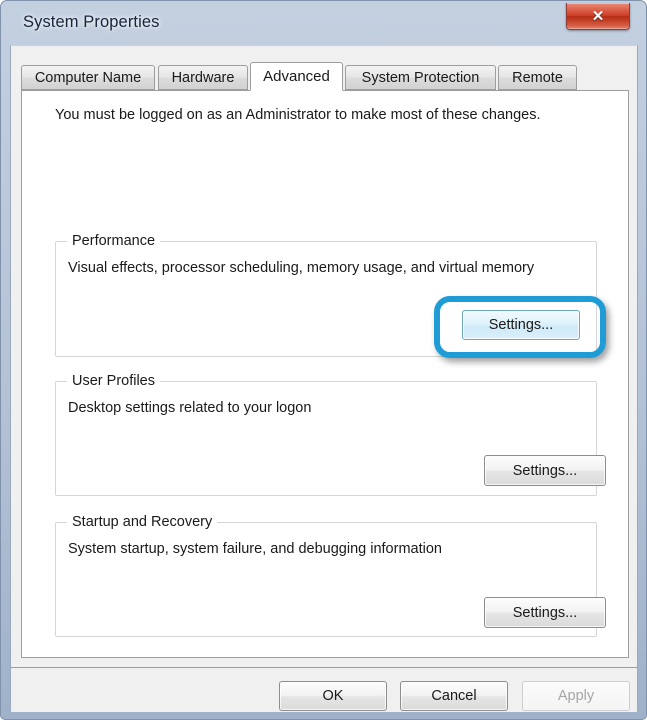 This screenshot has width=647, height=720. What do you see at coordinates (113, 381) in the screenshot?
I see `user-profiles-group-label: User Profiles` at bounding box center [113, 381].